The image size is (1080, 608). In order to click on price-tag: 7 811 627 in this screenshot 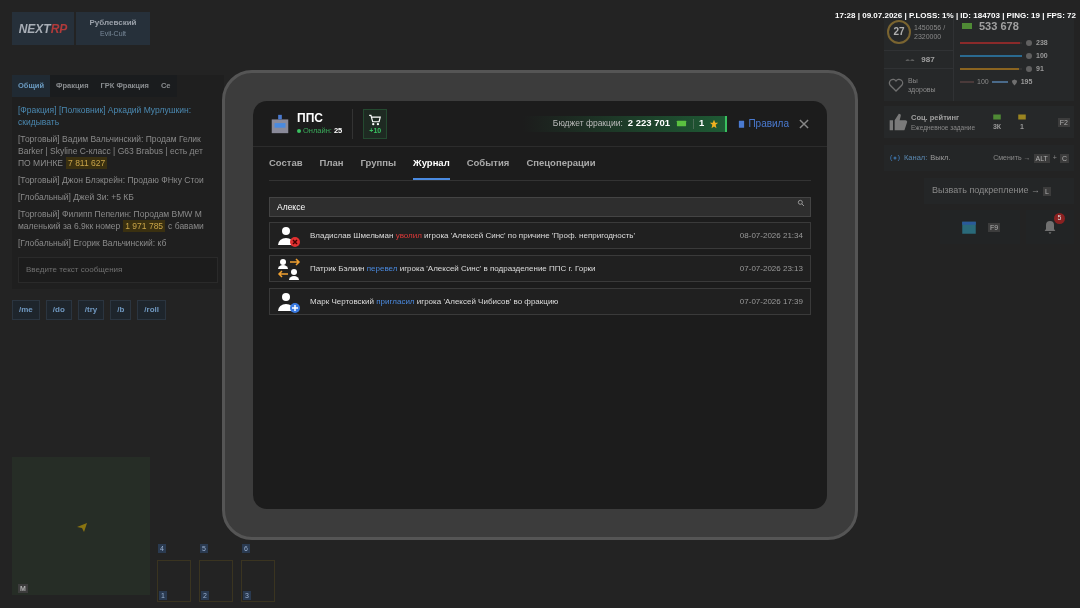, I will do `click(87, 163)`.